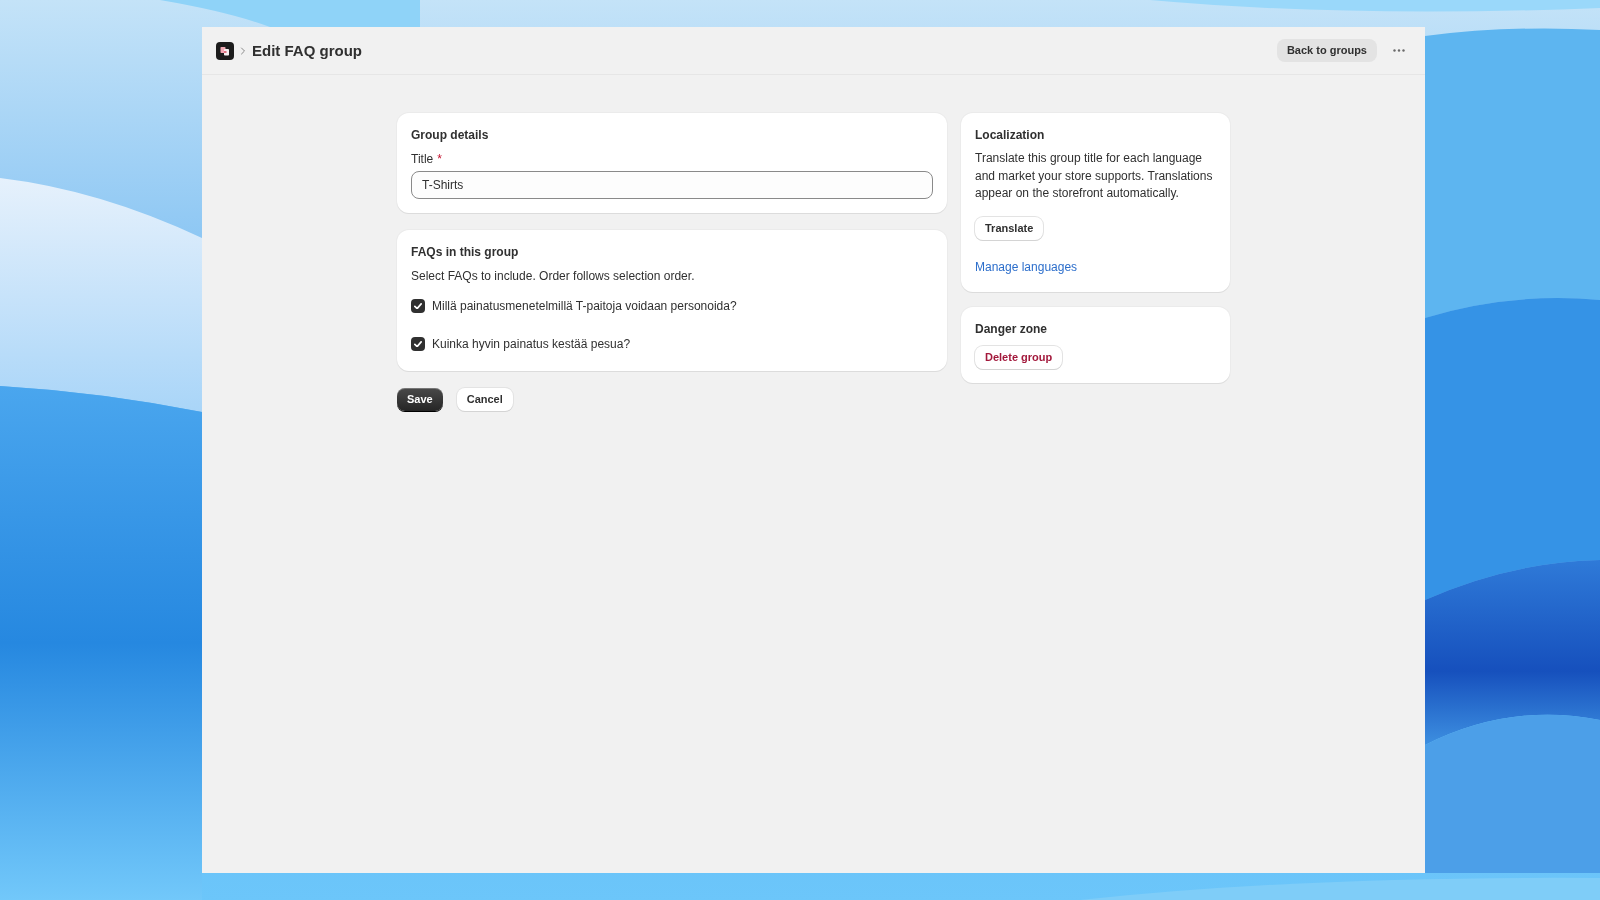 The height and width of the screenshot is (900, 1600). Describe the element at coordinates (225, 50) in the screenshot. I see `app-logo-icon` at that location.